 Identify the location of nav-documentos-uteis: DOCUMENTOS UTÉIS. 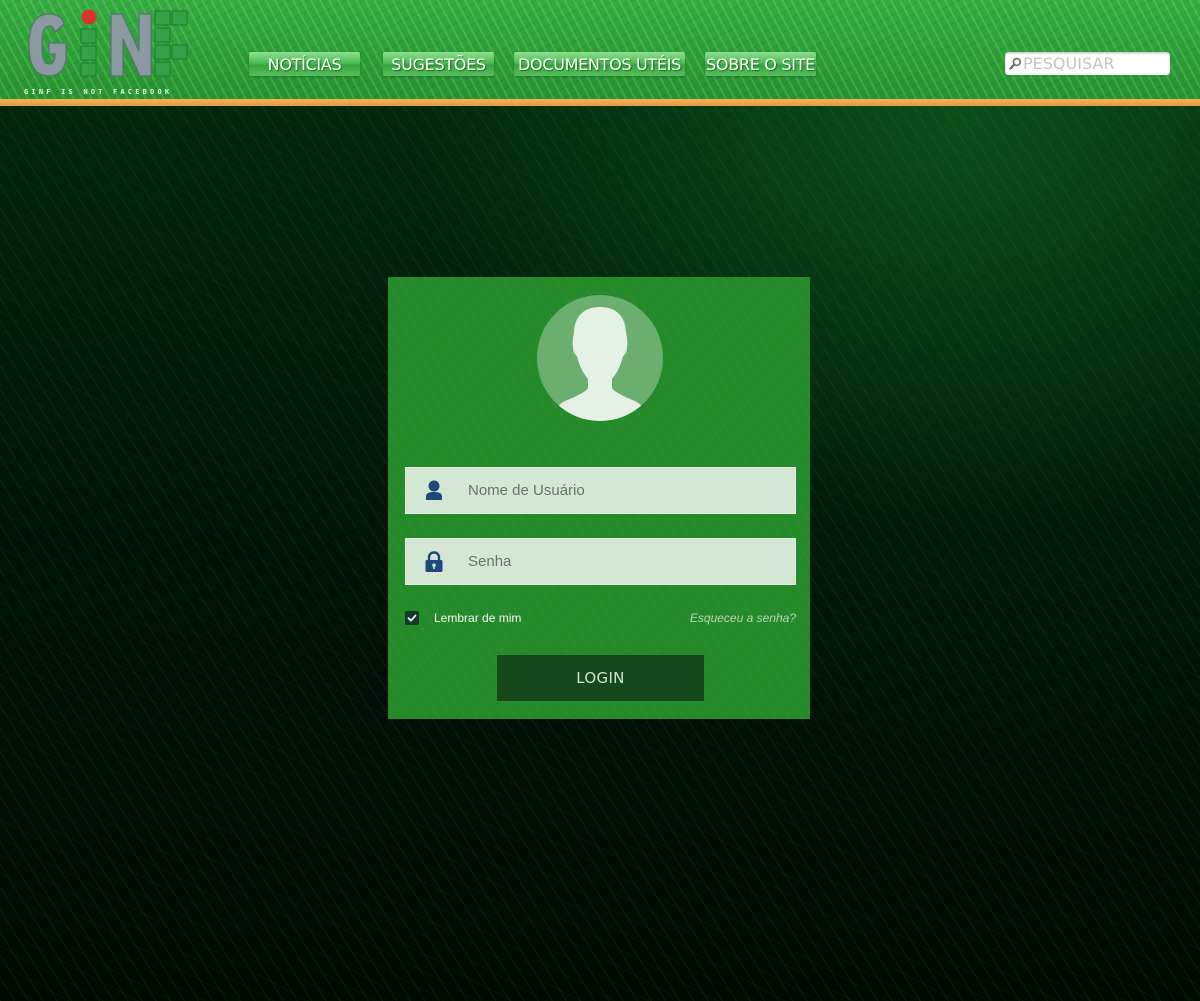
(599, 64).